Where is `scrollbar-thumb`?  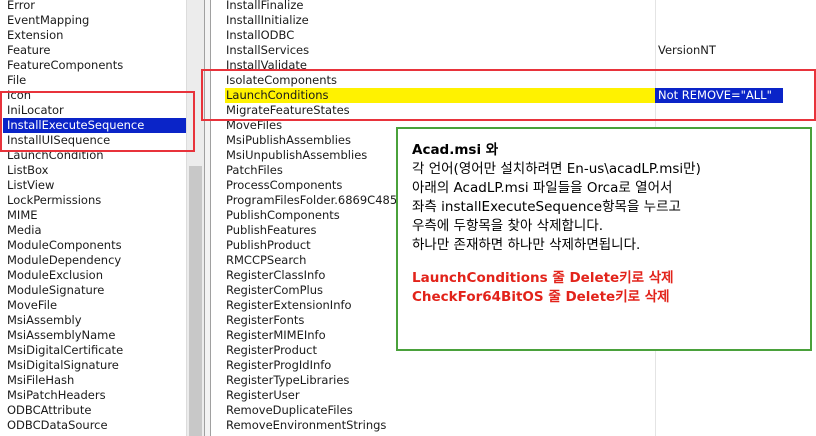 scrollbar-thumb is located at coordinates (195, 301).